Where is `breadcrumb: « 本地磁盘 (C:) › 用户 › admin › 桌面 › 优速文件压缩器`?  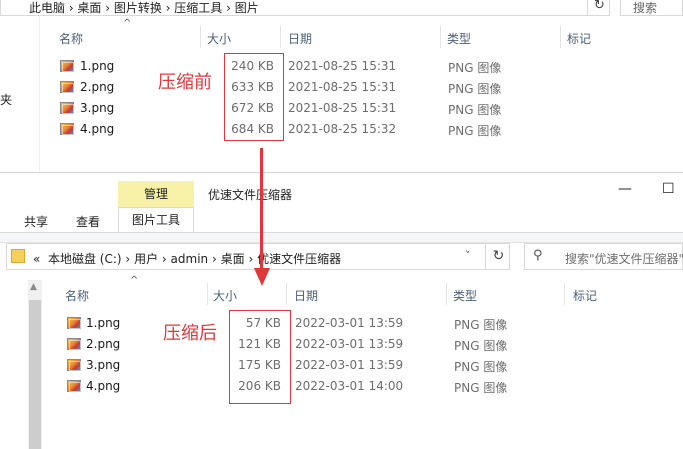 breadcrumb: « 本地磁盘 (C:) › 用户 › admin › 桌面 › 优速文件压缩器 is located at coordinates (187, 258).